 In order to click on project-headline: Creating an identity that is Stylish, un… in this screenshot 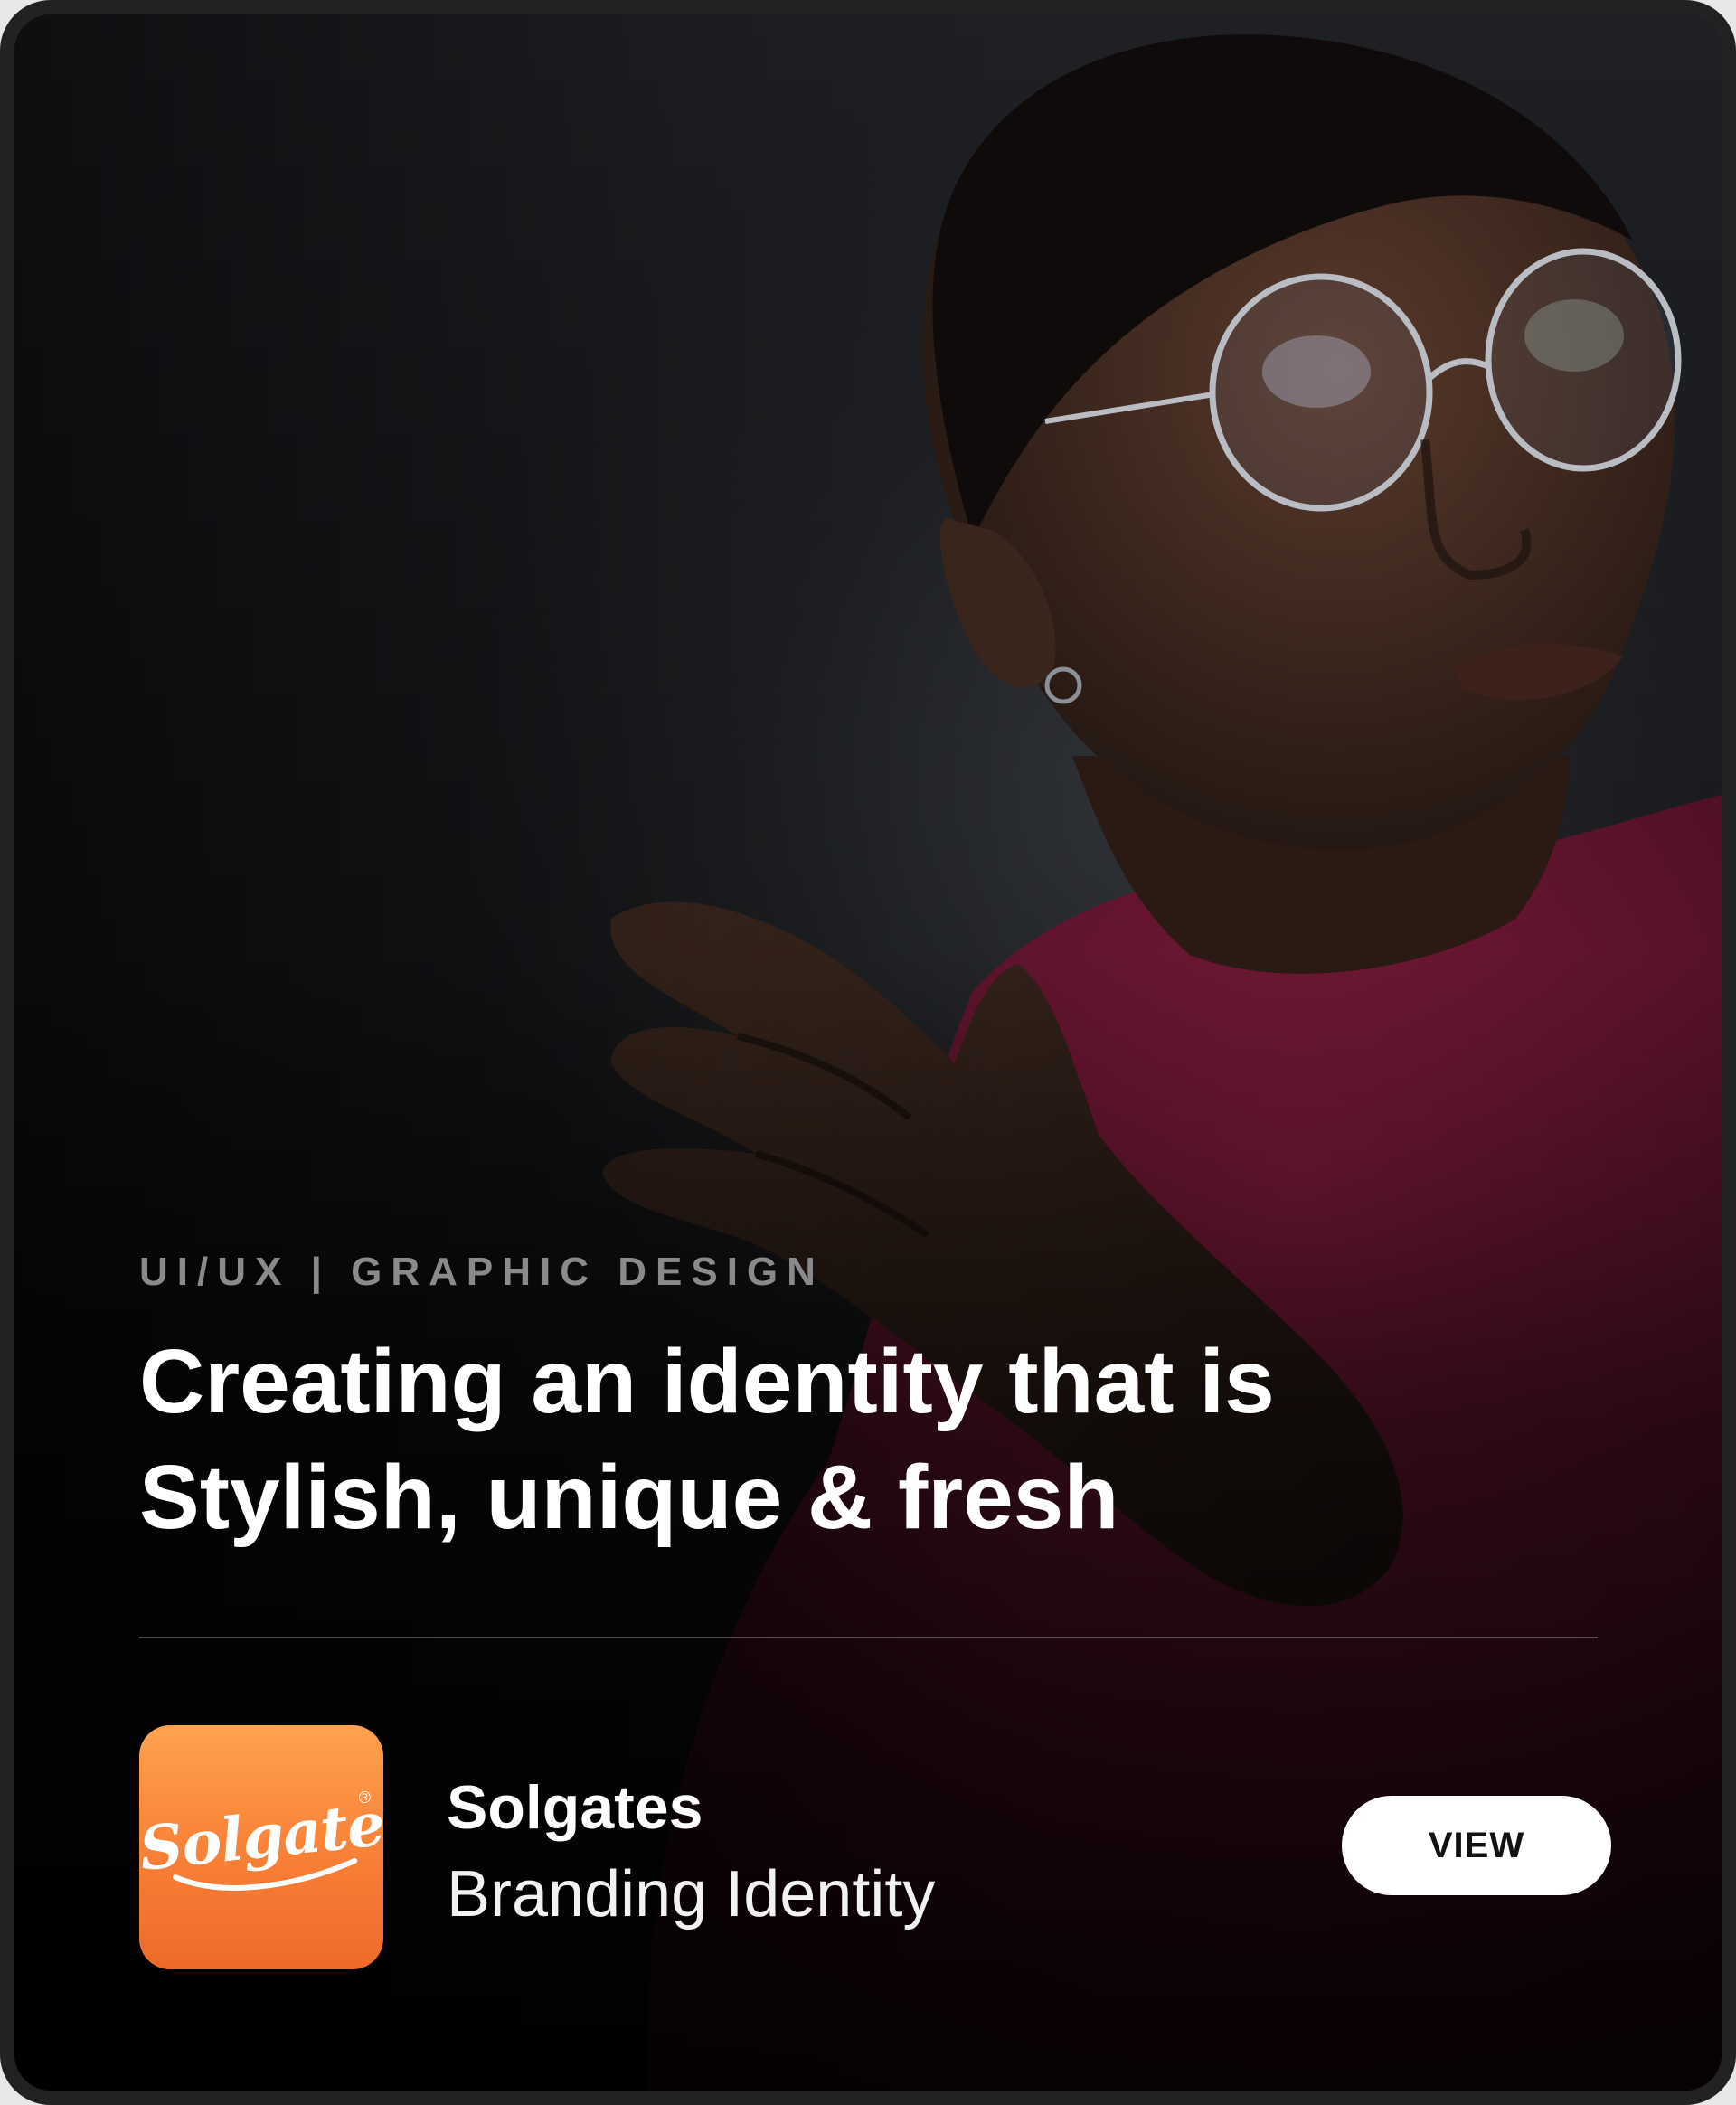, I will do `click(707, 1439)`.